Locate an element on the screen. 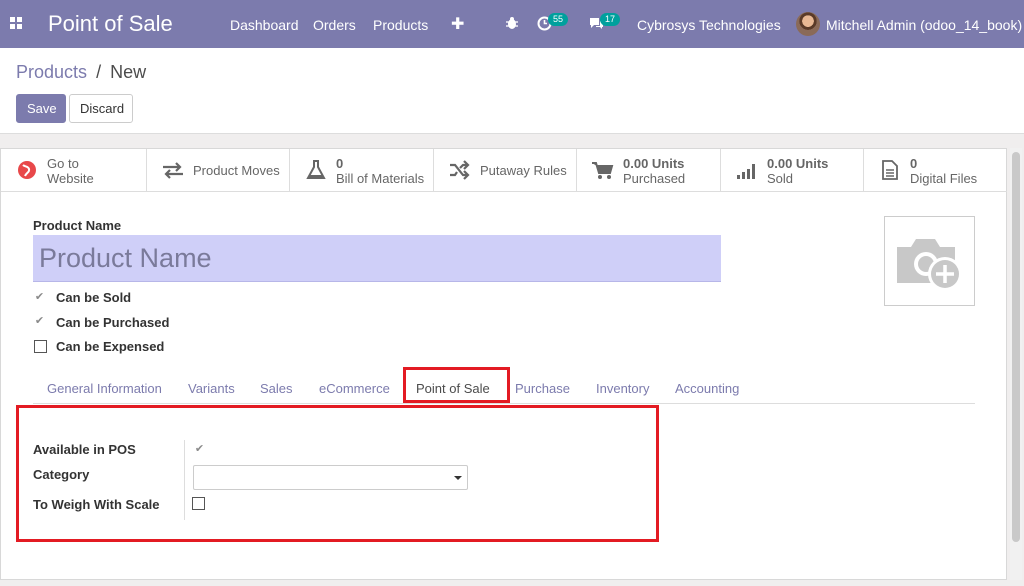 This screenshot has height=586, width=1024. company-switcher: Cybrosys Technologies is located at coordinates (709, 25).